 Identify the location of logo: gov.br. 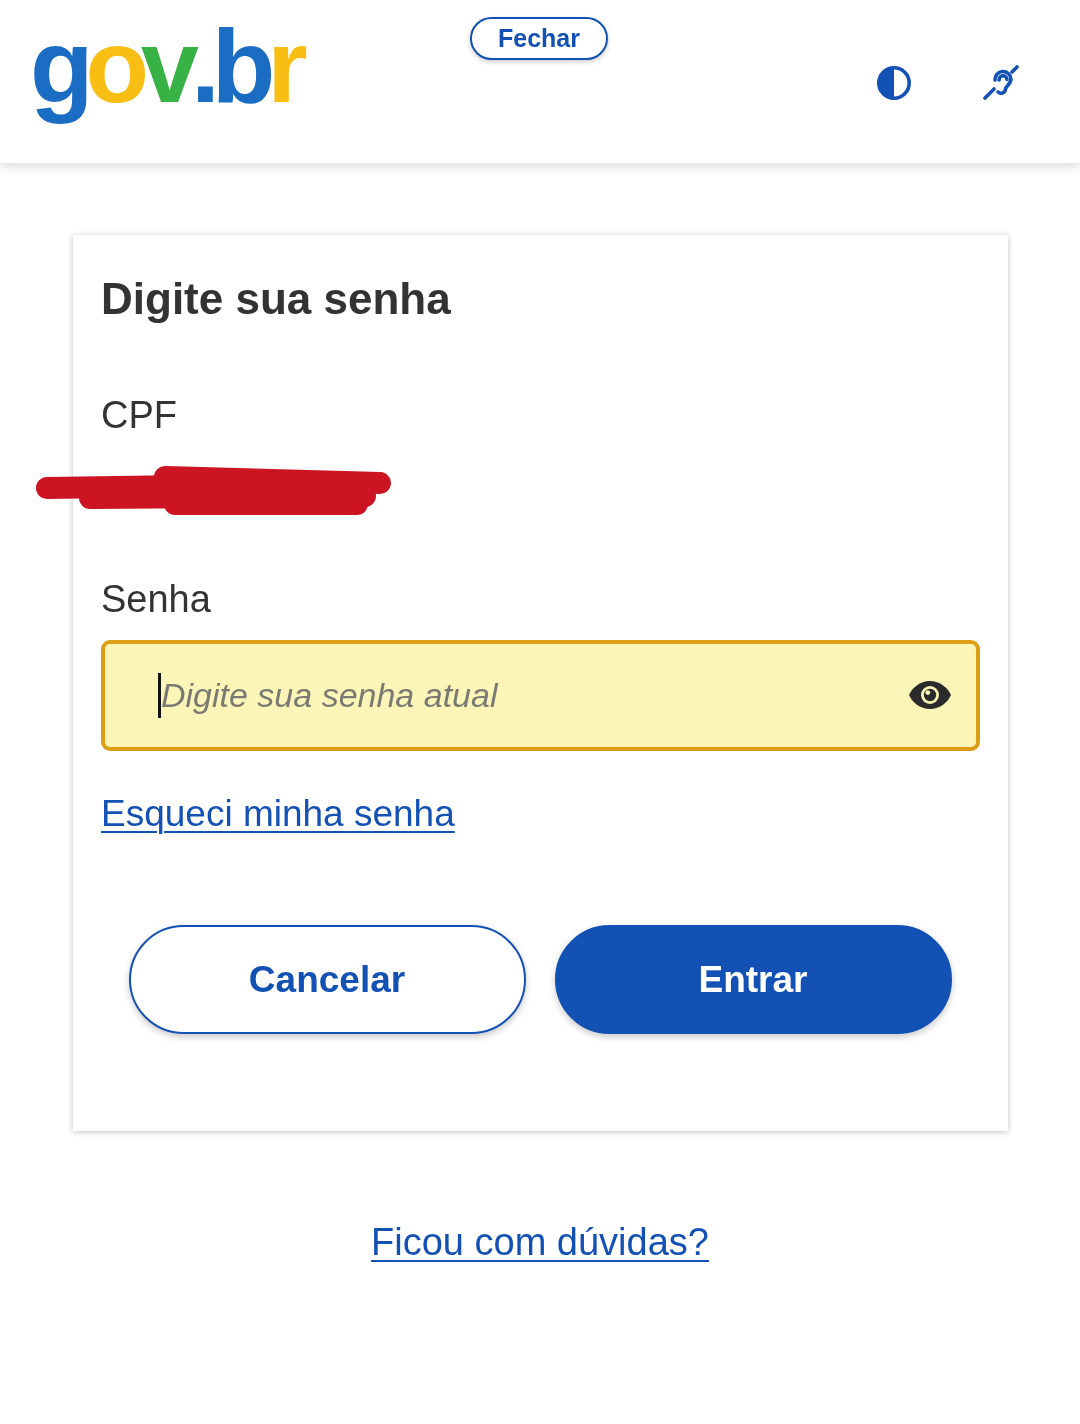
(169, 67).